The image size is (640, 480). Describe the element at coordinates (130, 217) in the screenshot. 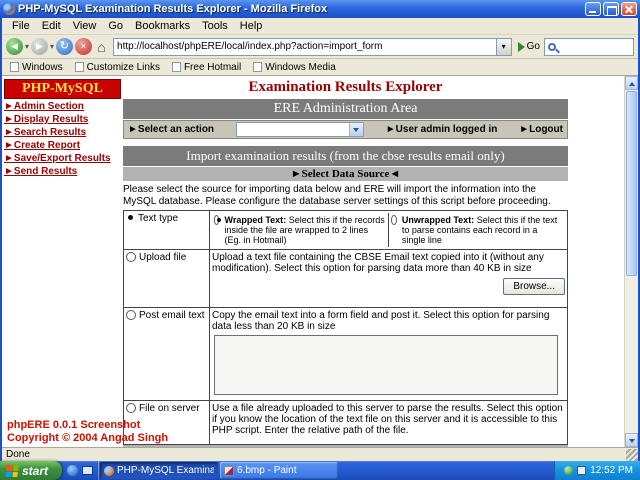

I see `bullet-icon` at that location.